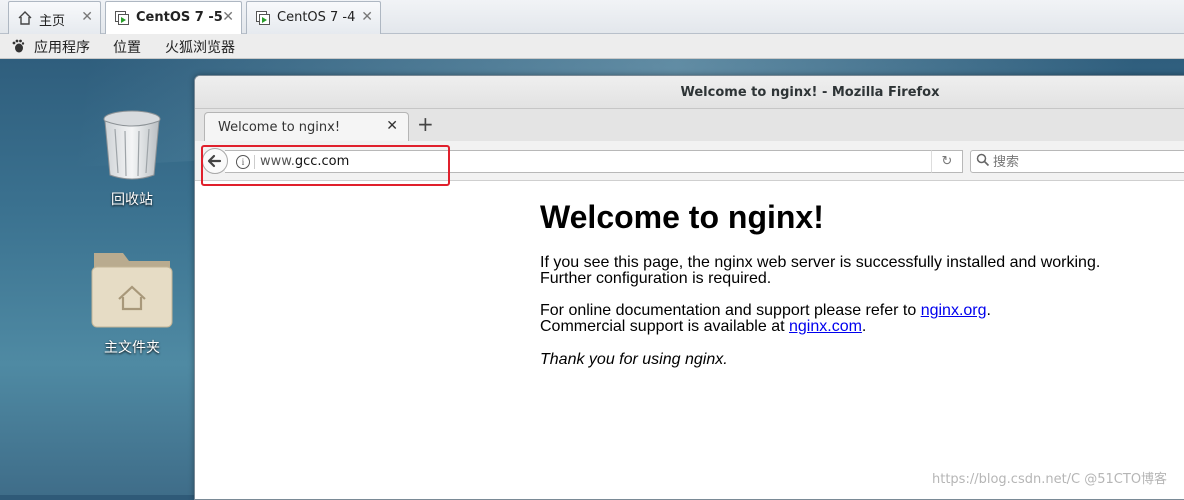 This screenshot has width=1184, height=500. Describe the element at coordinates (592, 46) in the screenshot. I see `gnome-top-bar: 应用程序 位置 火狐浏览器` at that location.